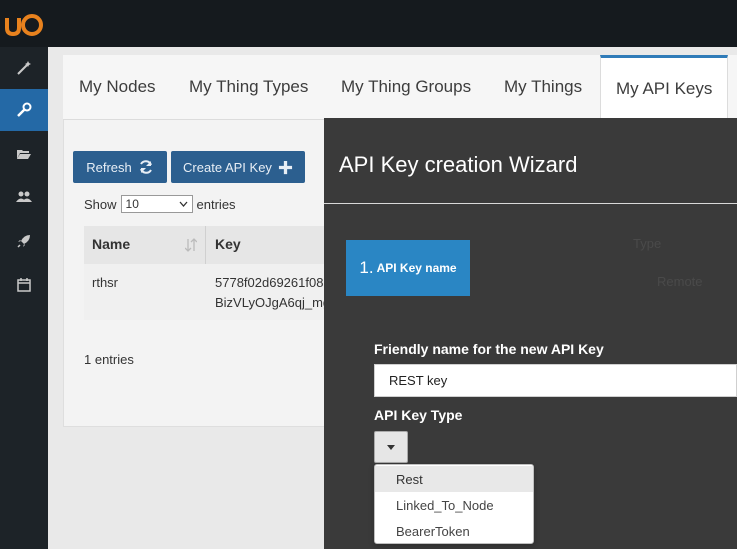  Describe the element at coordinates (454, 479) in the screenshot. I see `dropdown-option-rest: Rest` at that location.